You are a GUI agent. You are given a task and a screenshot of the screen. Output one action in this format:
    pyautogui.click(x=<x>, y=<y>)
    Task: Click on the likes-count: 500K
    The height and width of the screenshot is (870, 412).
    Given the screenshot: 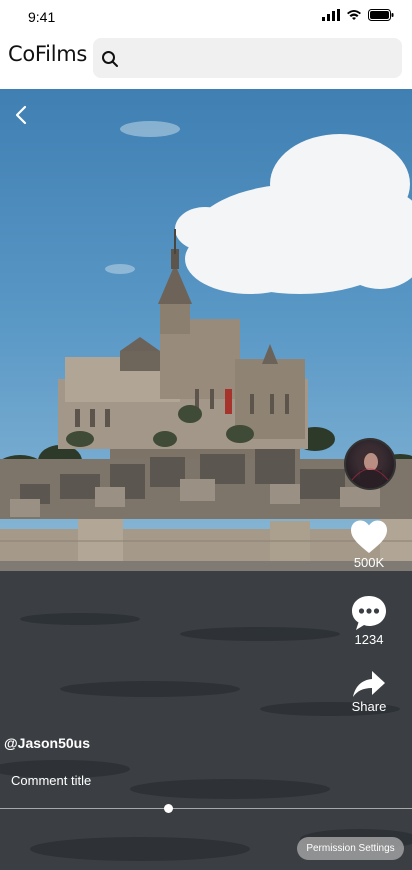 What is the action you would take?
    pyautogui.click(x=369, y=562)
    